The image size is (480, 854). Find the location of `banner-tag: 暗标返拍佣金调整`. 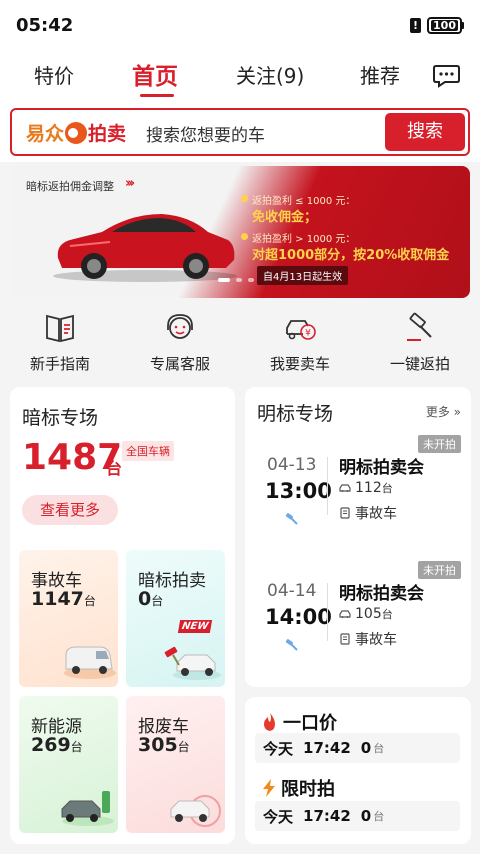

banner-tag: 暗标返拍佣金调整 is located at coordinates (70, 186).